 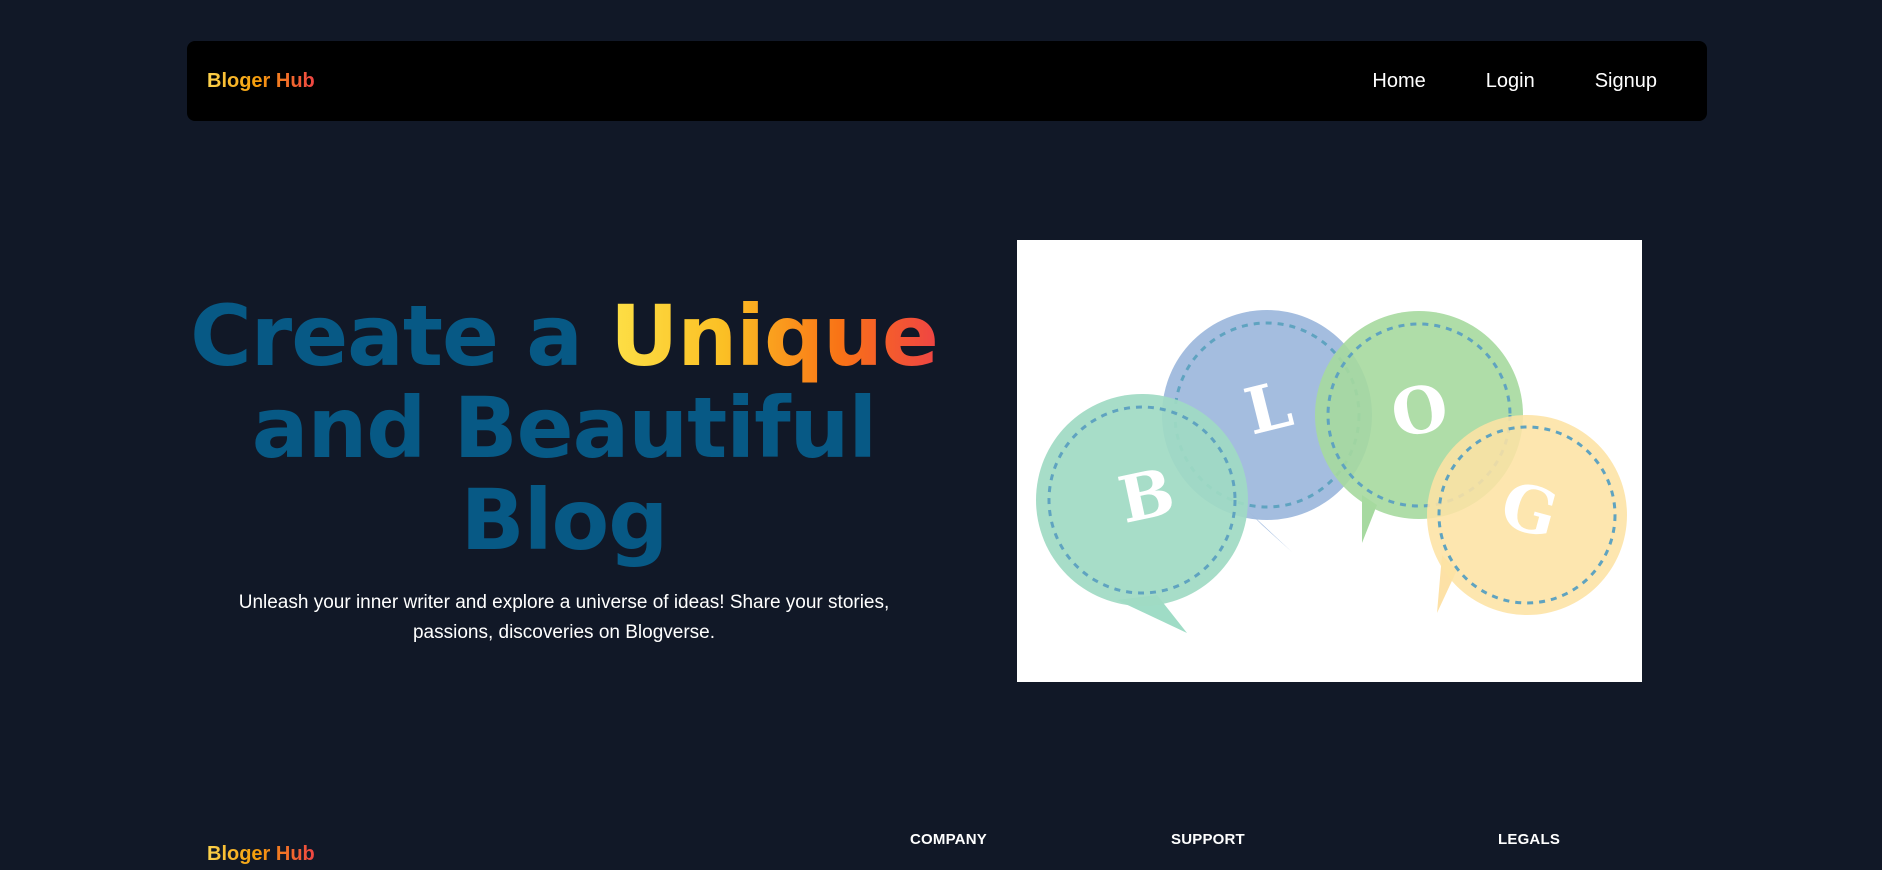 What do you see at coordinates (564, 520) in the screenshot?
I see `hero-title-part3: Blog` at bounding box center [564, 520].